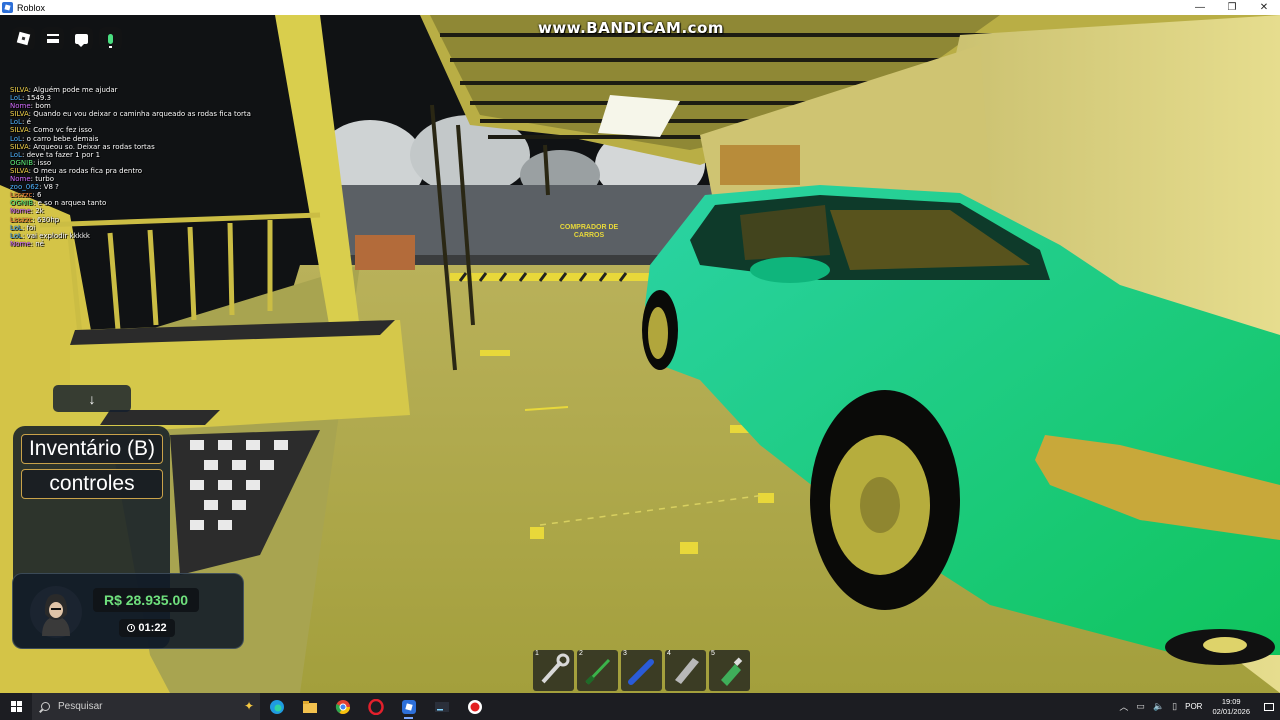  Describe the element at coordinates (1231, 711) in the screenshot. I see `clock-date: 02/01/2026` at that location.